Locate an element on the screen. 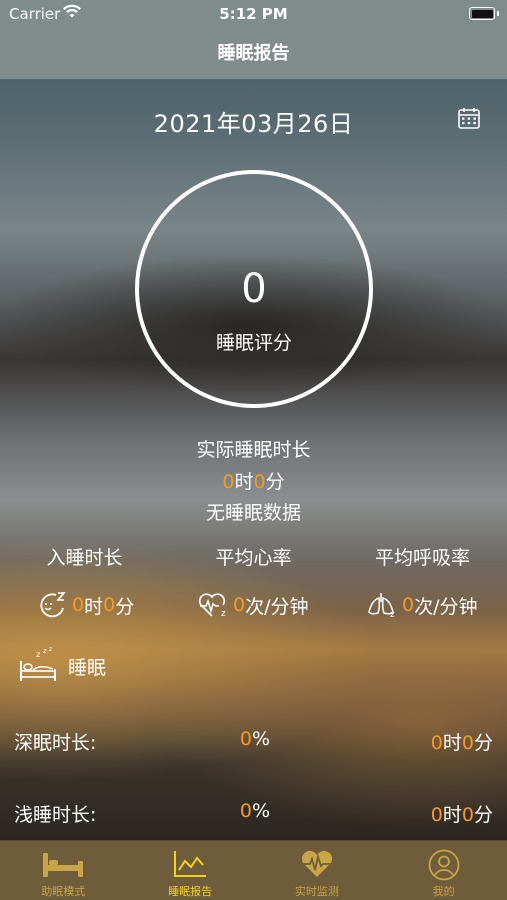 This screenshot has width=507, height=900. actual-minutes-value: 0 is located at coordinates (259, 482).